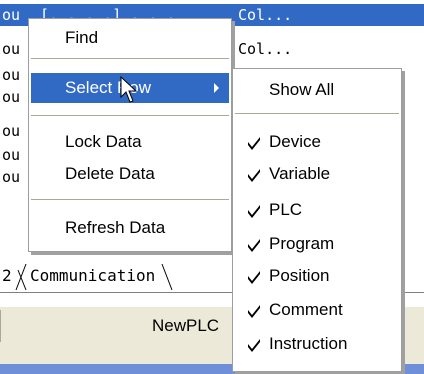 Image resolution: width=424 pixels, height=374 pixels. I want to click on submenu-item-label: Device, so click(295, 141).